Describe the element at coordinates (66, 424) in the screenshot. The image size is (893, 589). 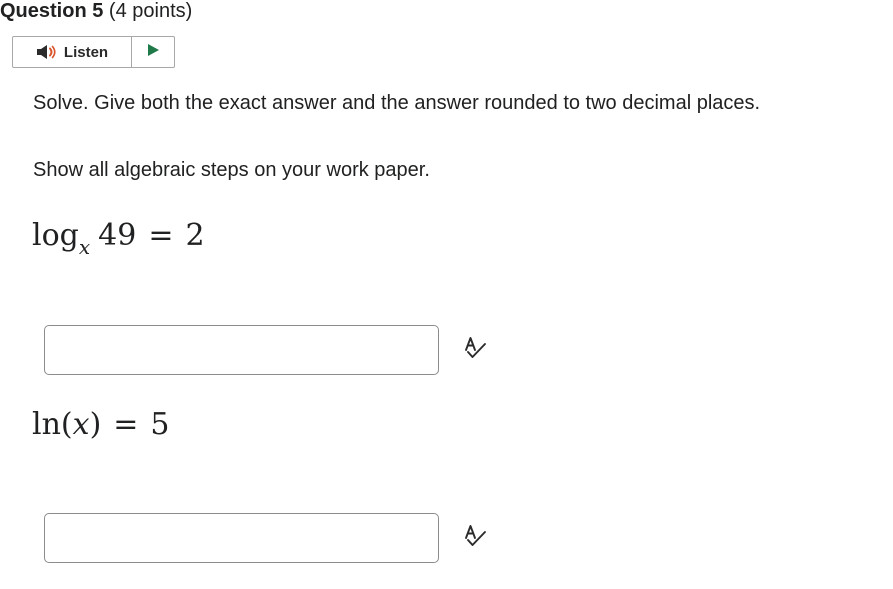
I see `equation-open-paren: (` at that location.